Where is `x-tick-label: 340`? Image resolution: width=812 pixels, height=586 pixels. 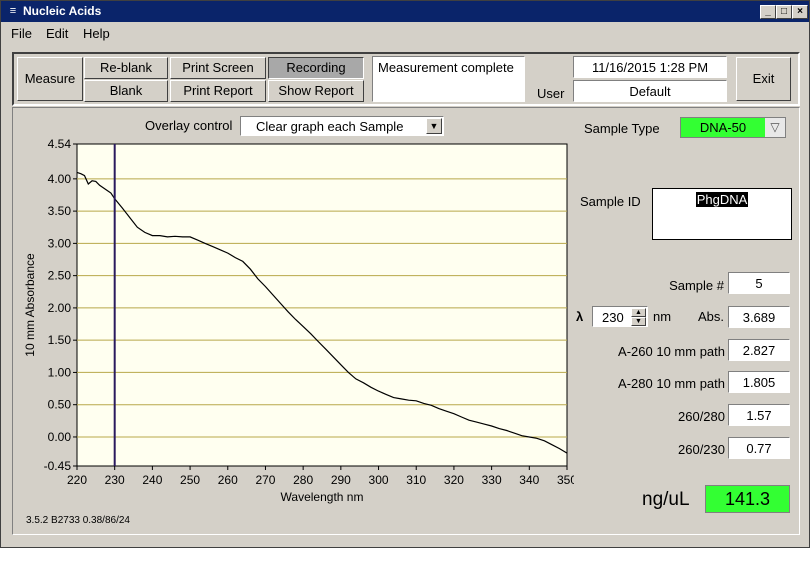
x-tick-label: 340 is located at coordinates (529, 480).